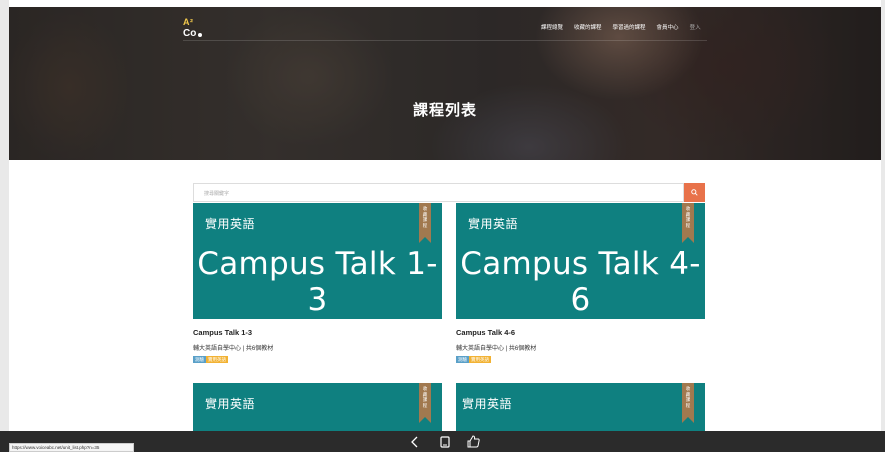 The height and width of the screenshot is (452, 885). Describe the element at coordinates (445, 442) in the screenshot. I see `tablet-icon` at that location.